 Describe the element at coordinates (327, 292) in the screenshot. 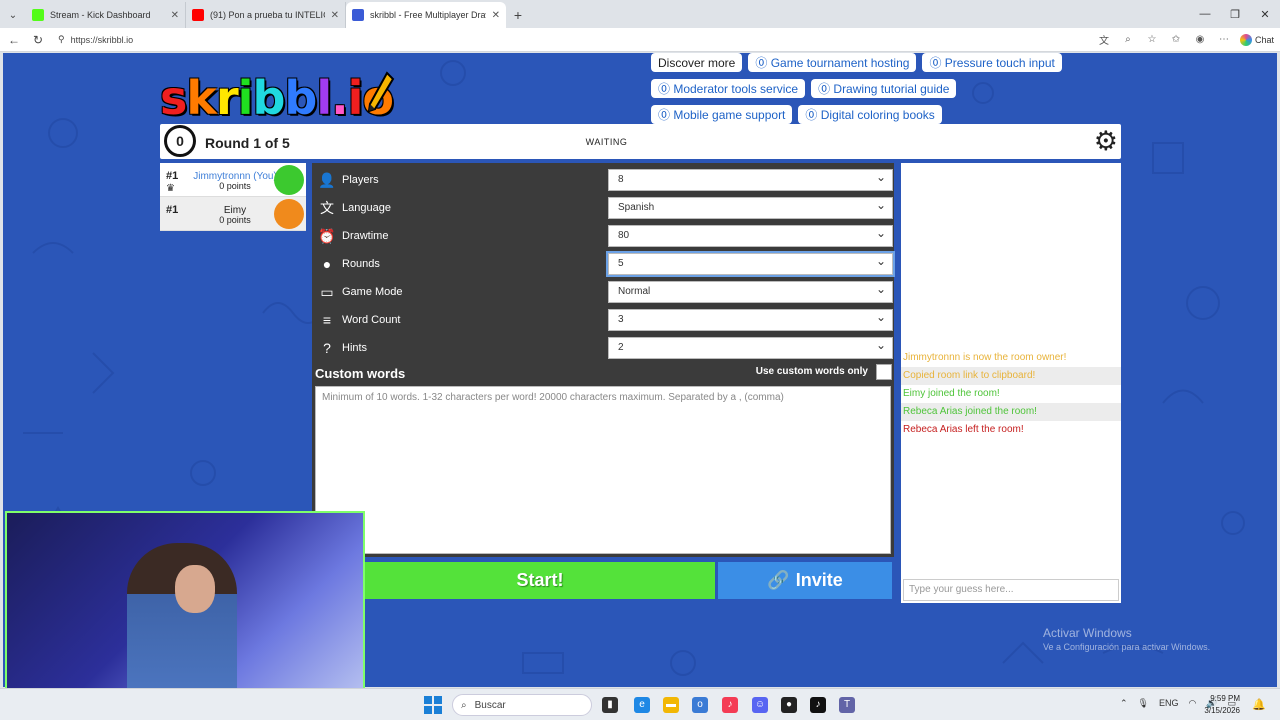

I see `gamemode-icon: ▭` at that location.